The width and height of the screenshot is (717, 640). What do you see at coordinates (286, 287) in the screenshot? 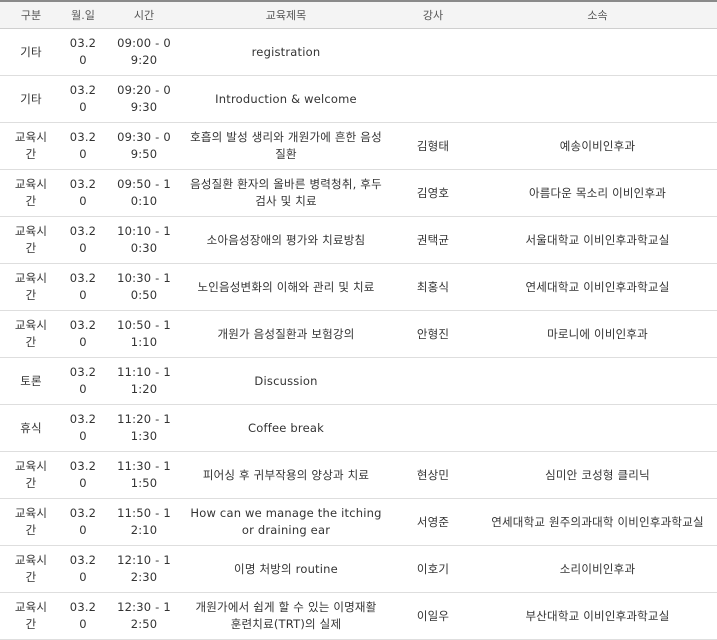
I see `title-cell: 노인음성변화의 이해와 관리 및 치료` at bounding box center [286, 287].